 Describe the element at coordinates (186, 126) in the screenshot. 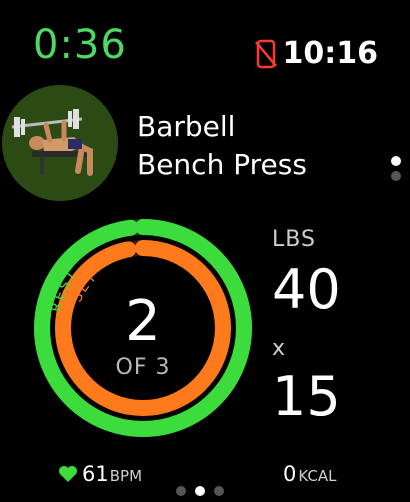

I see `exercise-name-line1: Barbell` at that location.